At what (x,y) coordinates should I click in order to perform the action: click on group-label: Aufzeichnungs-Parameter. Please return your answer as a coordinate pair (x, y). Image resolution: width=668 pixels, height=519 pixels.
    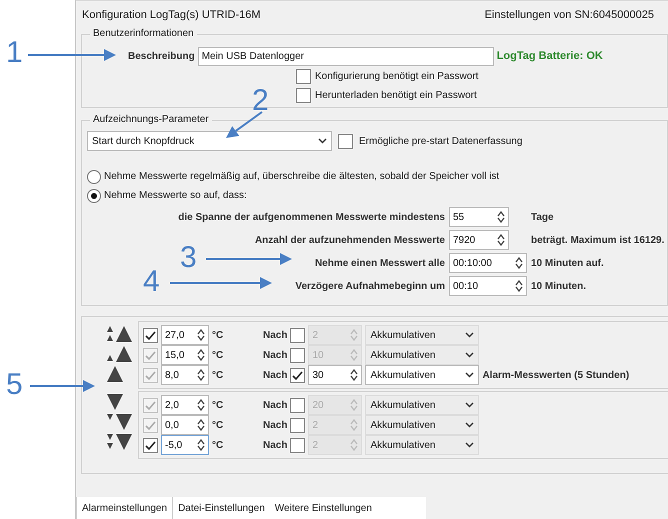
    Looking at the image, I should click on (151, 119).